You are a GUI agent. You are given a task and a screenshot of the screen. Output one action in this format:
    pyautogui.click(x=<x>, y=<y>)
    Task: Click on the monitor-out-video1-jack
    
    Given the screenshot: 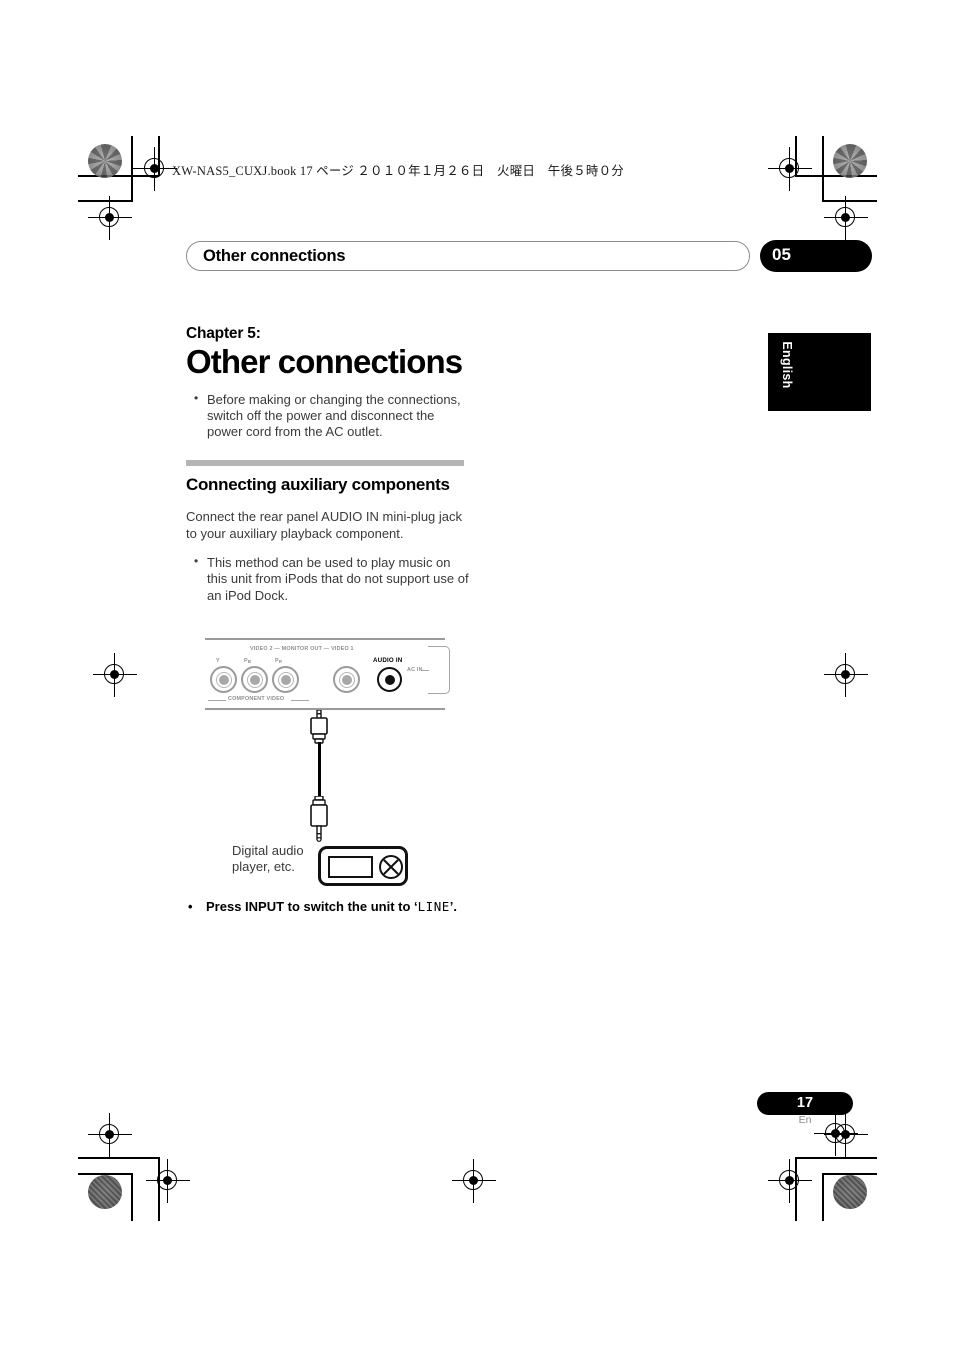 What is the action you would take?
    pyautogui.click(x=346, y=679)
    